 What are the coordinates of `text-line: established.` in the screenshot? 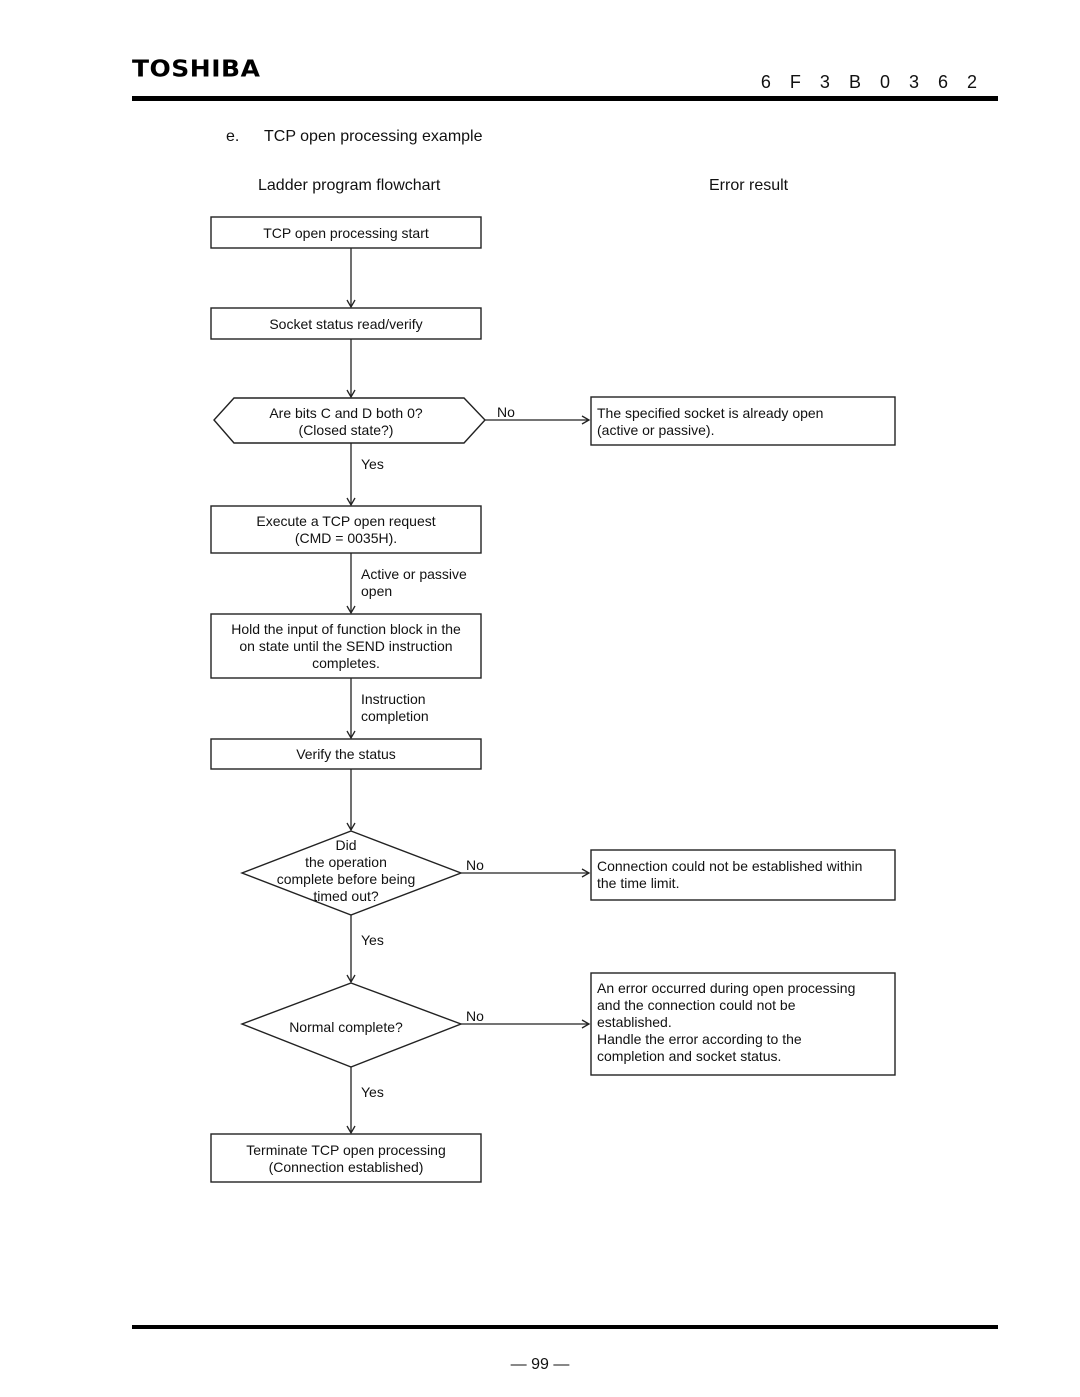 It's located at (634, 1022).